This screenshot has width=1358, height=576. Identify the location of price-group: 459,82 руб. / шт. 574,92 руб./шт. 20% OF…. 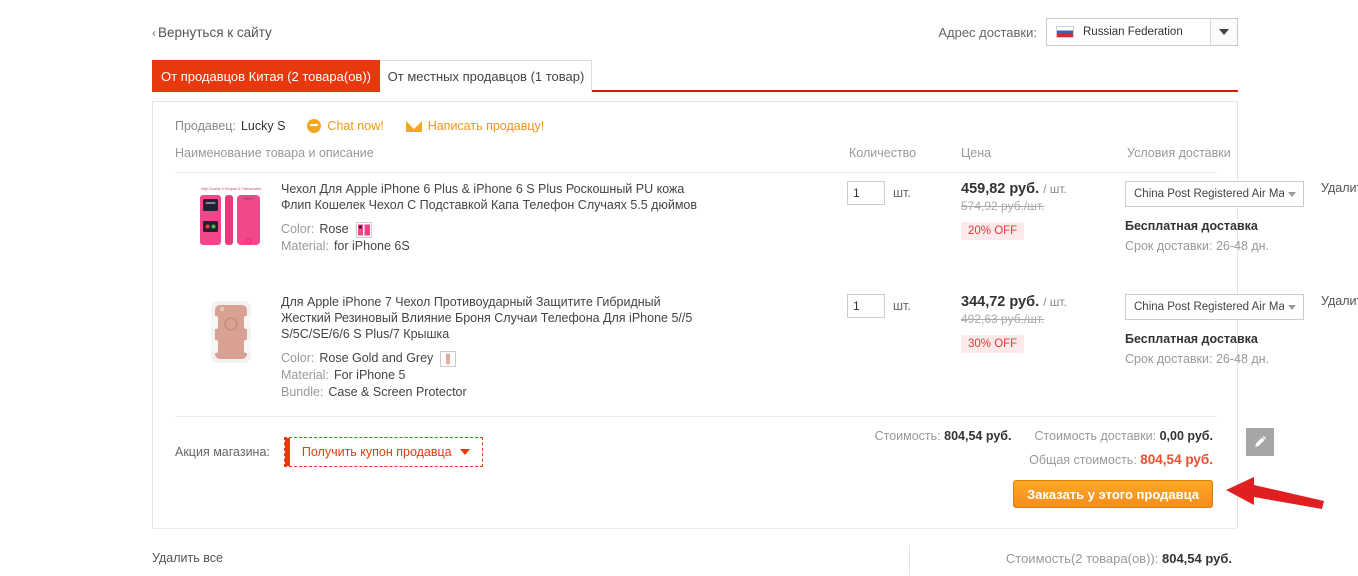
(1036, 210).